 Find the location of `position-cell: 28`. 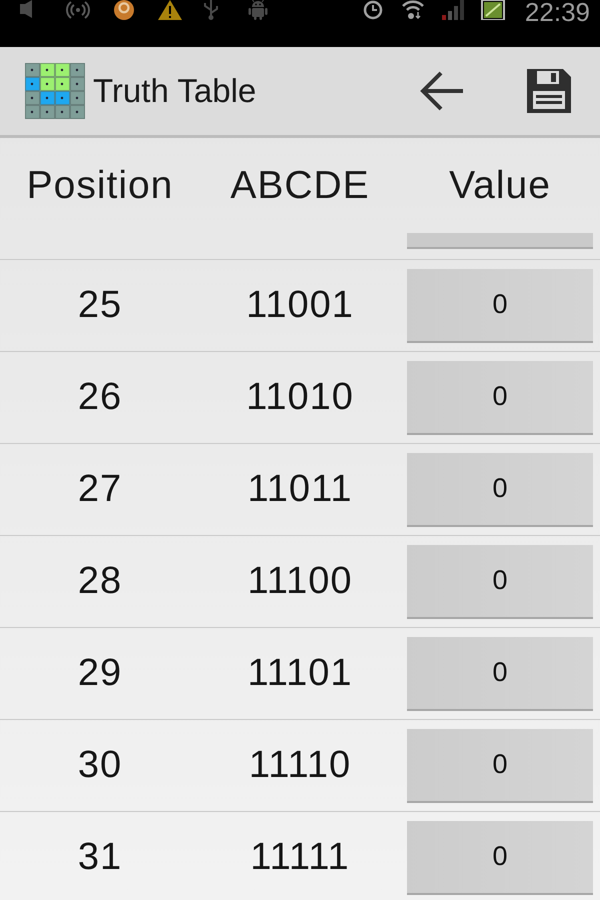

position-cell: 28 is located at coordinates (100, 581).